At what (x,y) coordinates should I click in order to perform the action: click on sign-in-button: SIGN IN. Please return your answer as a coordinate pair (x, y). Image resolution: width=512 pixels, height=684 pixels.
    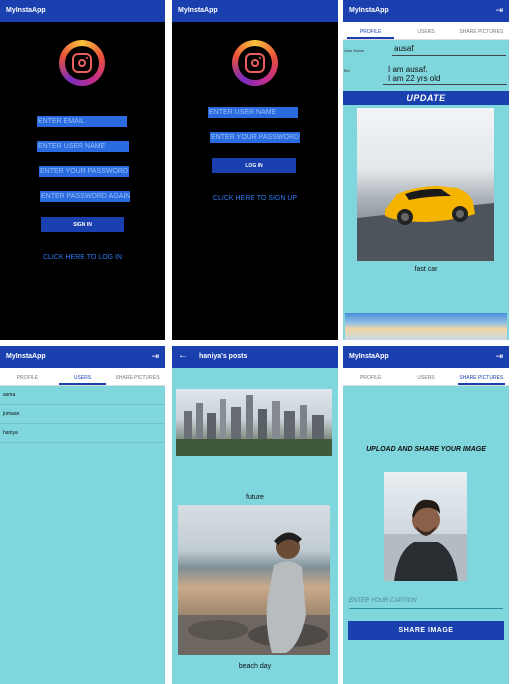
    Looking at the image, I should click on (82, 224).